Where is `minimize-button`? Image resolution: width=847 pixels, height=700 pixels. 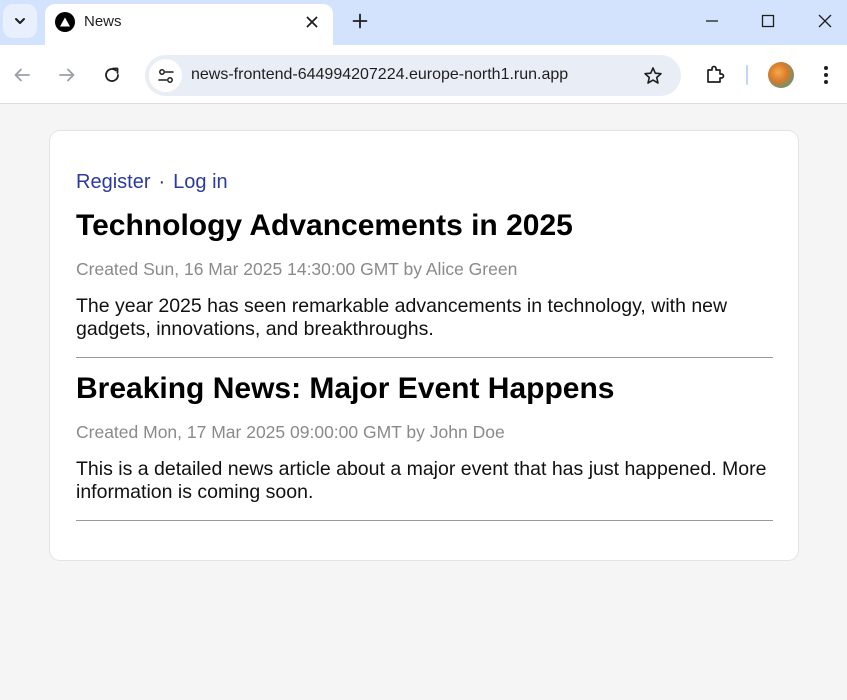
minimize-button is located at coordinates (712, 21).